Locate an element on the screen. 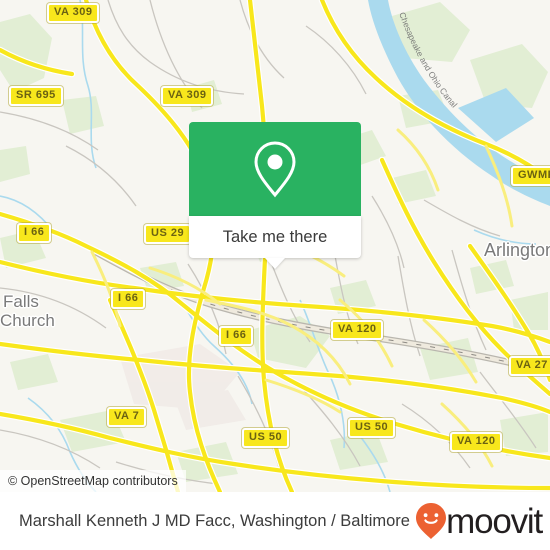  shield: GWMP is located at coordinates (530, 176).